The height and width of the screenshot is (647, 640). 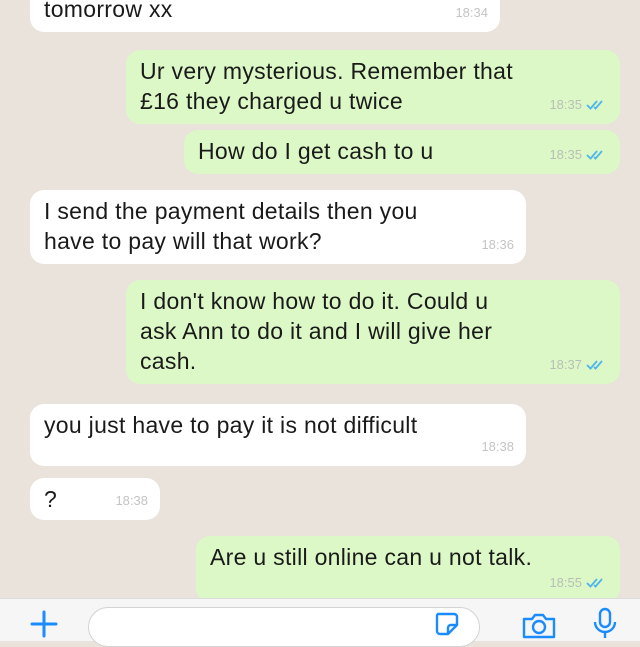 I want to click on message-meta: 18:34, so click(x=471, y=14).